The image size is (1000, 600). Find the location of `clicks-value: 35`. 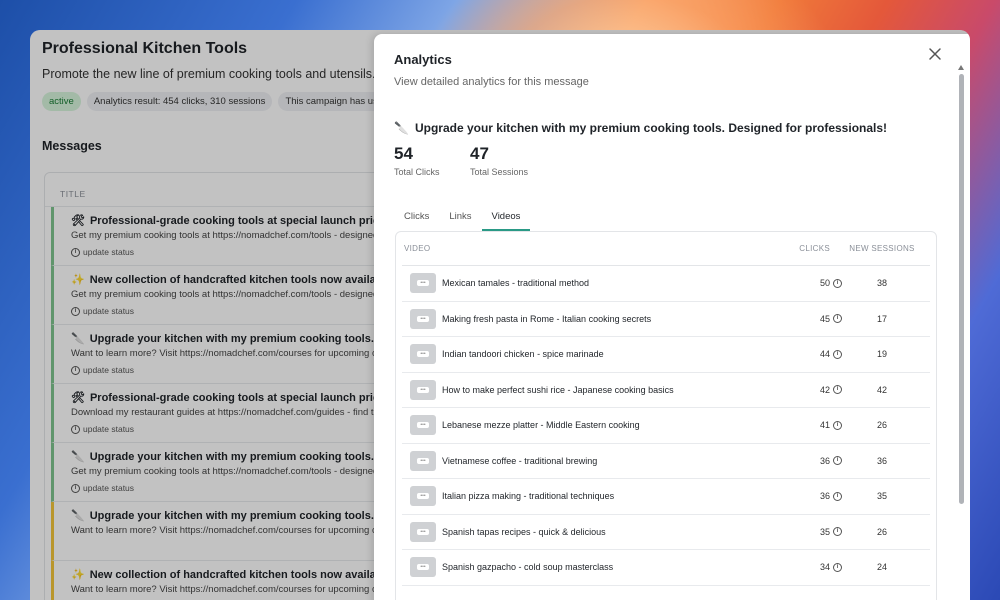

clicks-value: 35 is located at coordinates (824, 531).